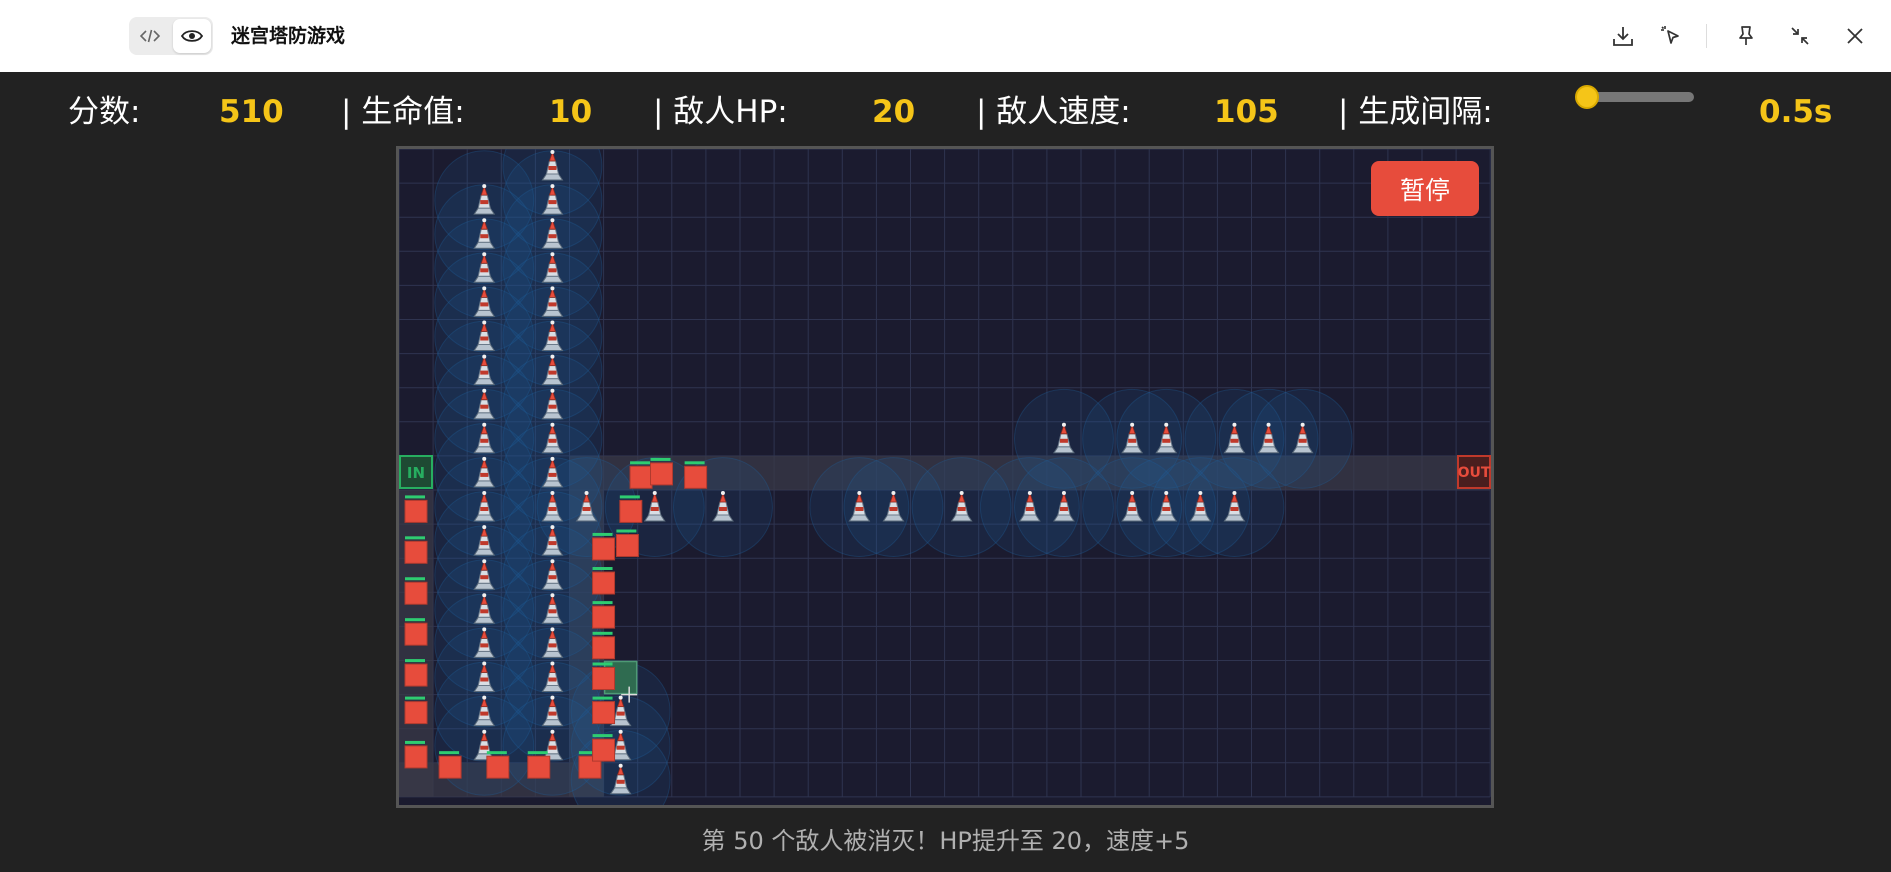 This screenshot has width=1891, height=872. I want to click on enemy-speed-value: 105, so click(1246, 112).